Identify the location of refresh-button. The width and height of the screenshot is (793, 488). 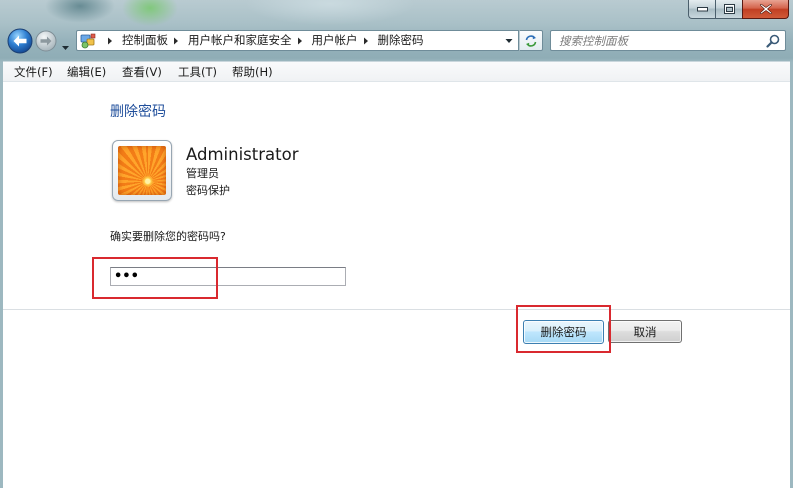
(531, 40).